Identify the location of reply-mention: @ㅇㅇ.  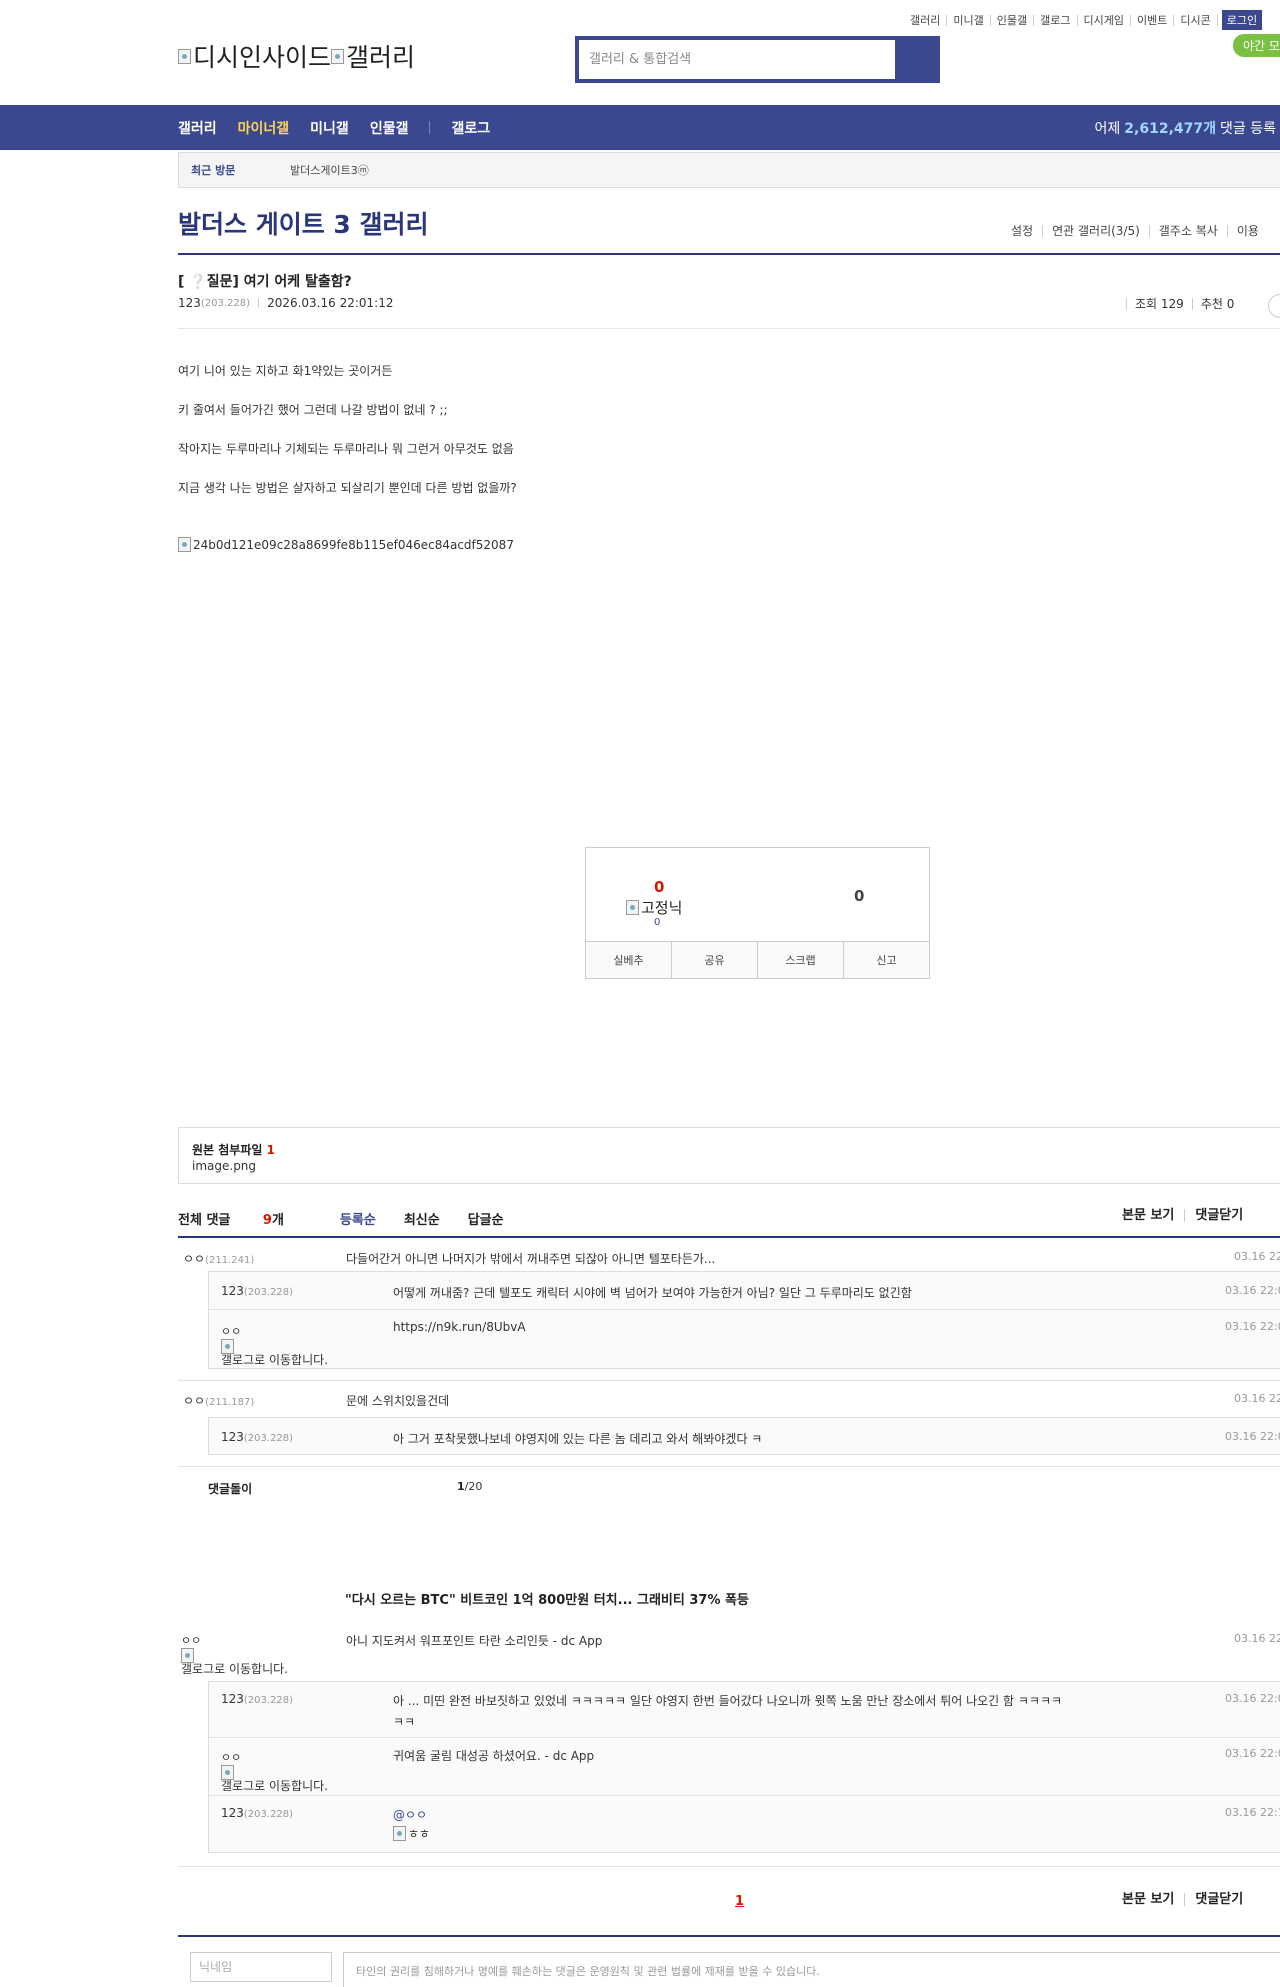
(411, 1814).